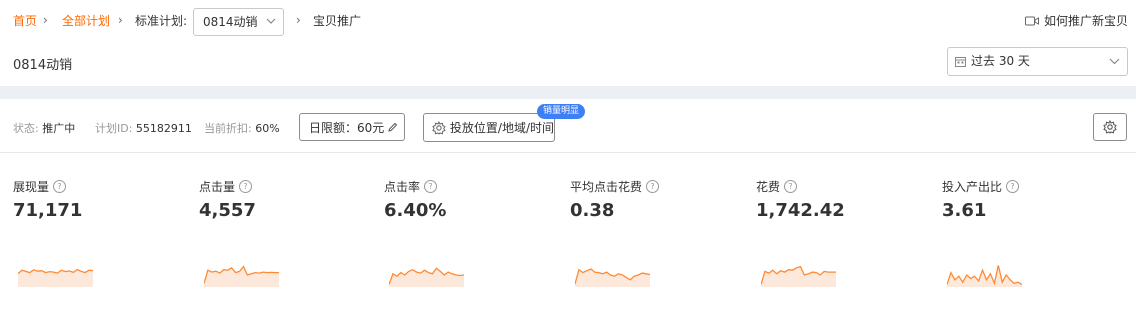 The height and width of the screenshot is (321, 1136). I want to click on date-range-value: 过去 30 天, so click(1000, 61).